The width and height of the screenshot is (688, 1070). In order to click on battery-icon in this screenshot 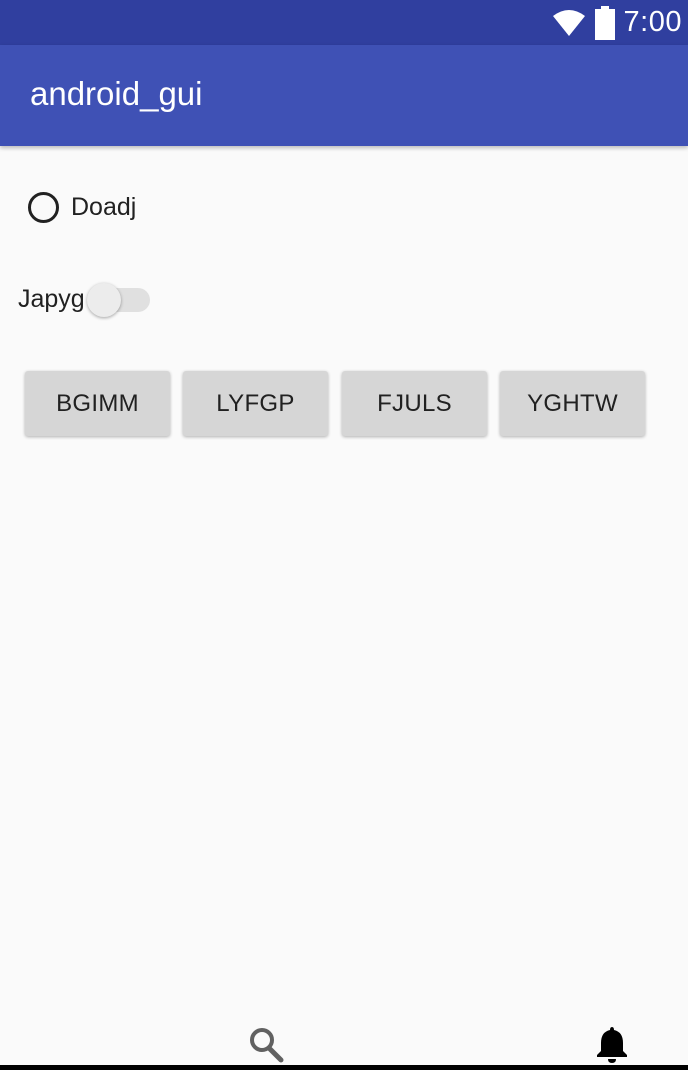, I will do `click(604, 22)`.